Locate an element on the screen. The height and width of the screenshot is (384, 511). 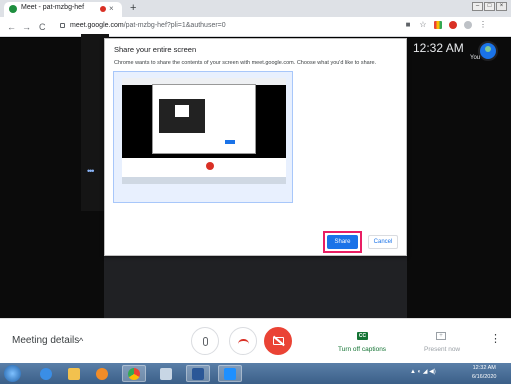
thumb-share-button is located at coordinates (230, 142).